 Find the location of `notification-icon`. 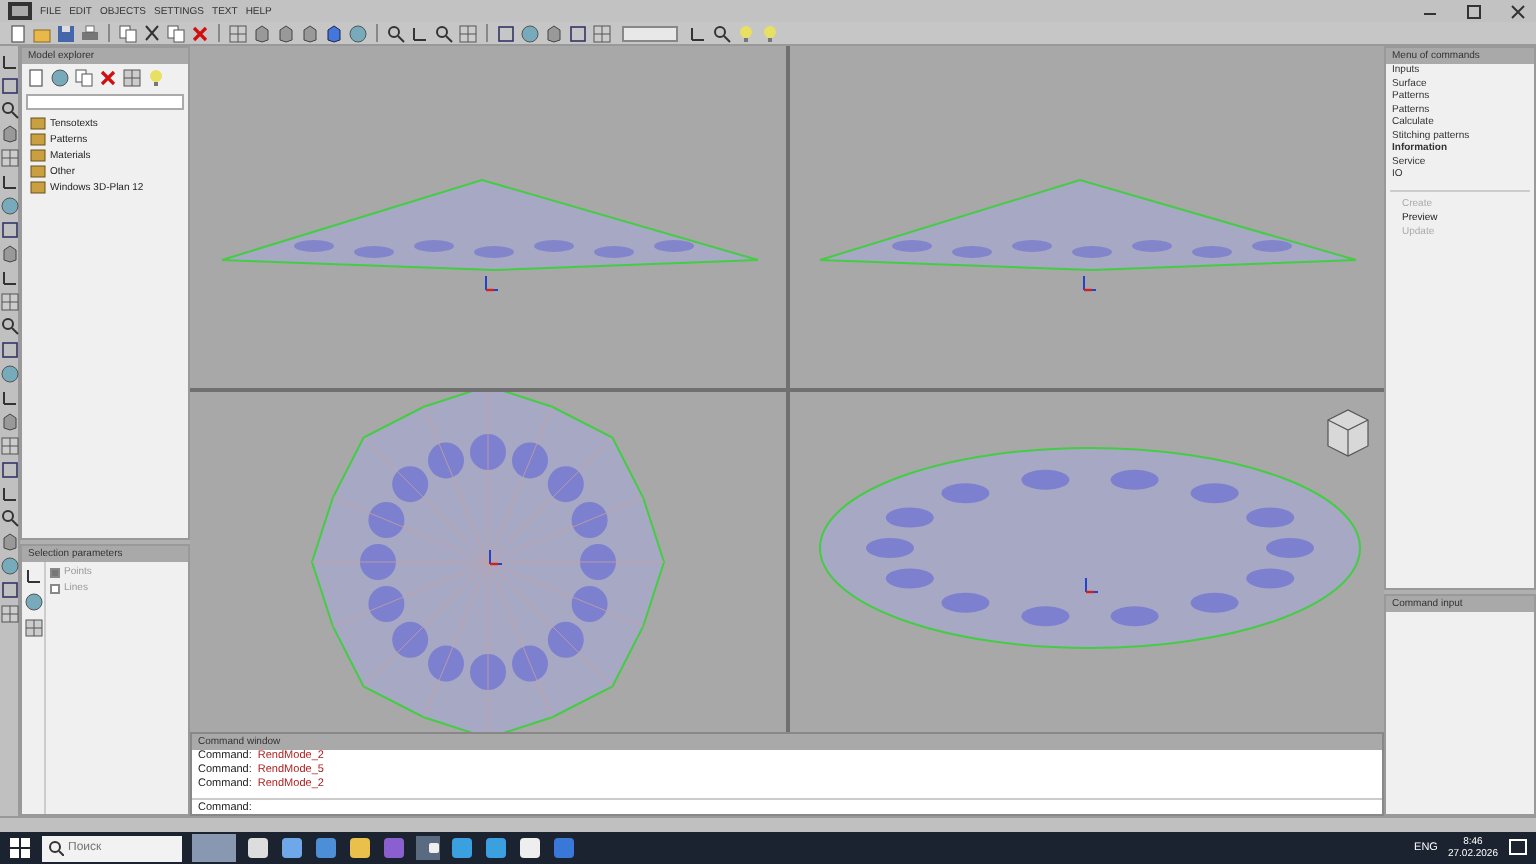

notification-icon is located at coordinates (1518, 848).